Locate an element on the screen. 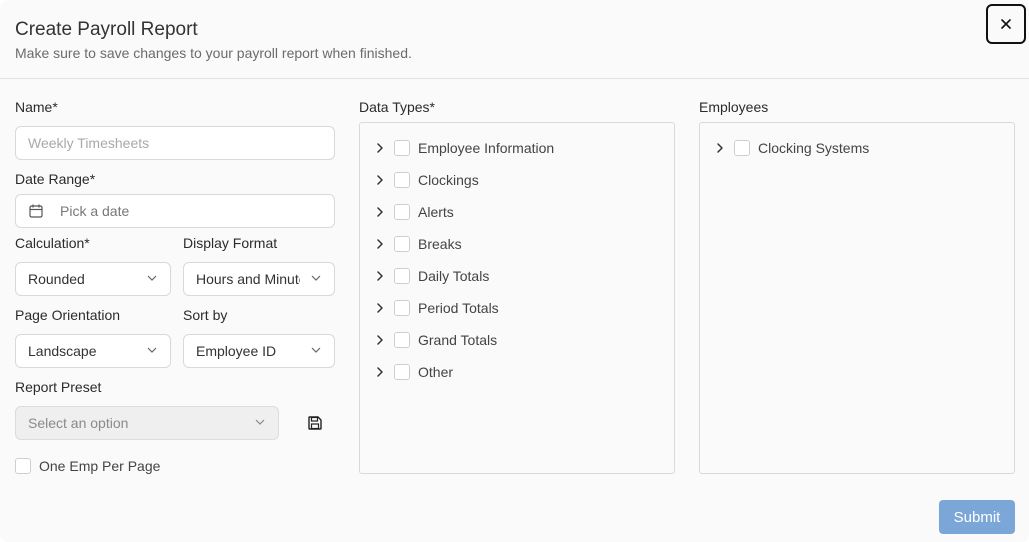 The width and height of the screenshot is (1029, 542). close-button is located at coordinates (1006, 24).